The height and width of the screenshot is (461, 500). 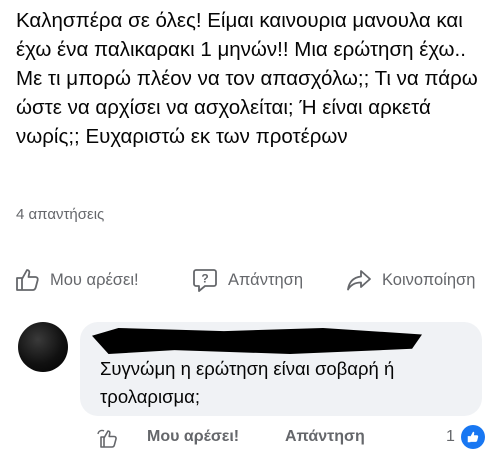 What do you see at coordinates (108, 439) in the screenshot?
I see `reaction-icon` at bounding box center [108, 439].